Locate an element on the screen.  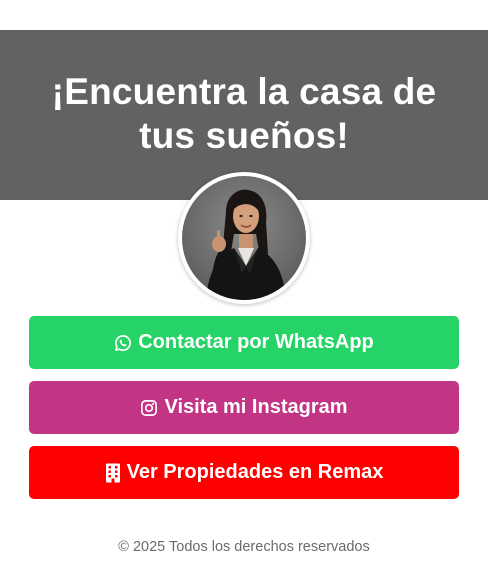
whatsapp-icon is located at coordinates (123, 342).